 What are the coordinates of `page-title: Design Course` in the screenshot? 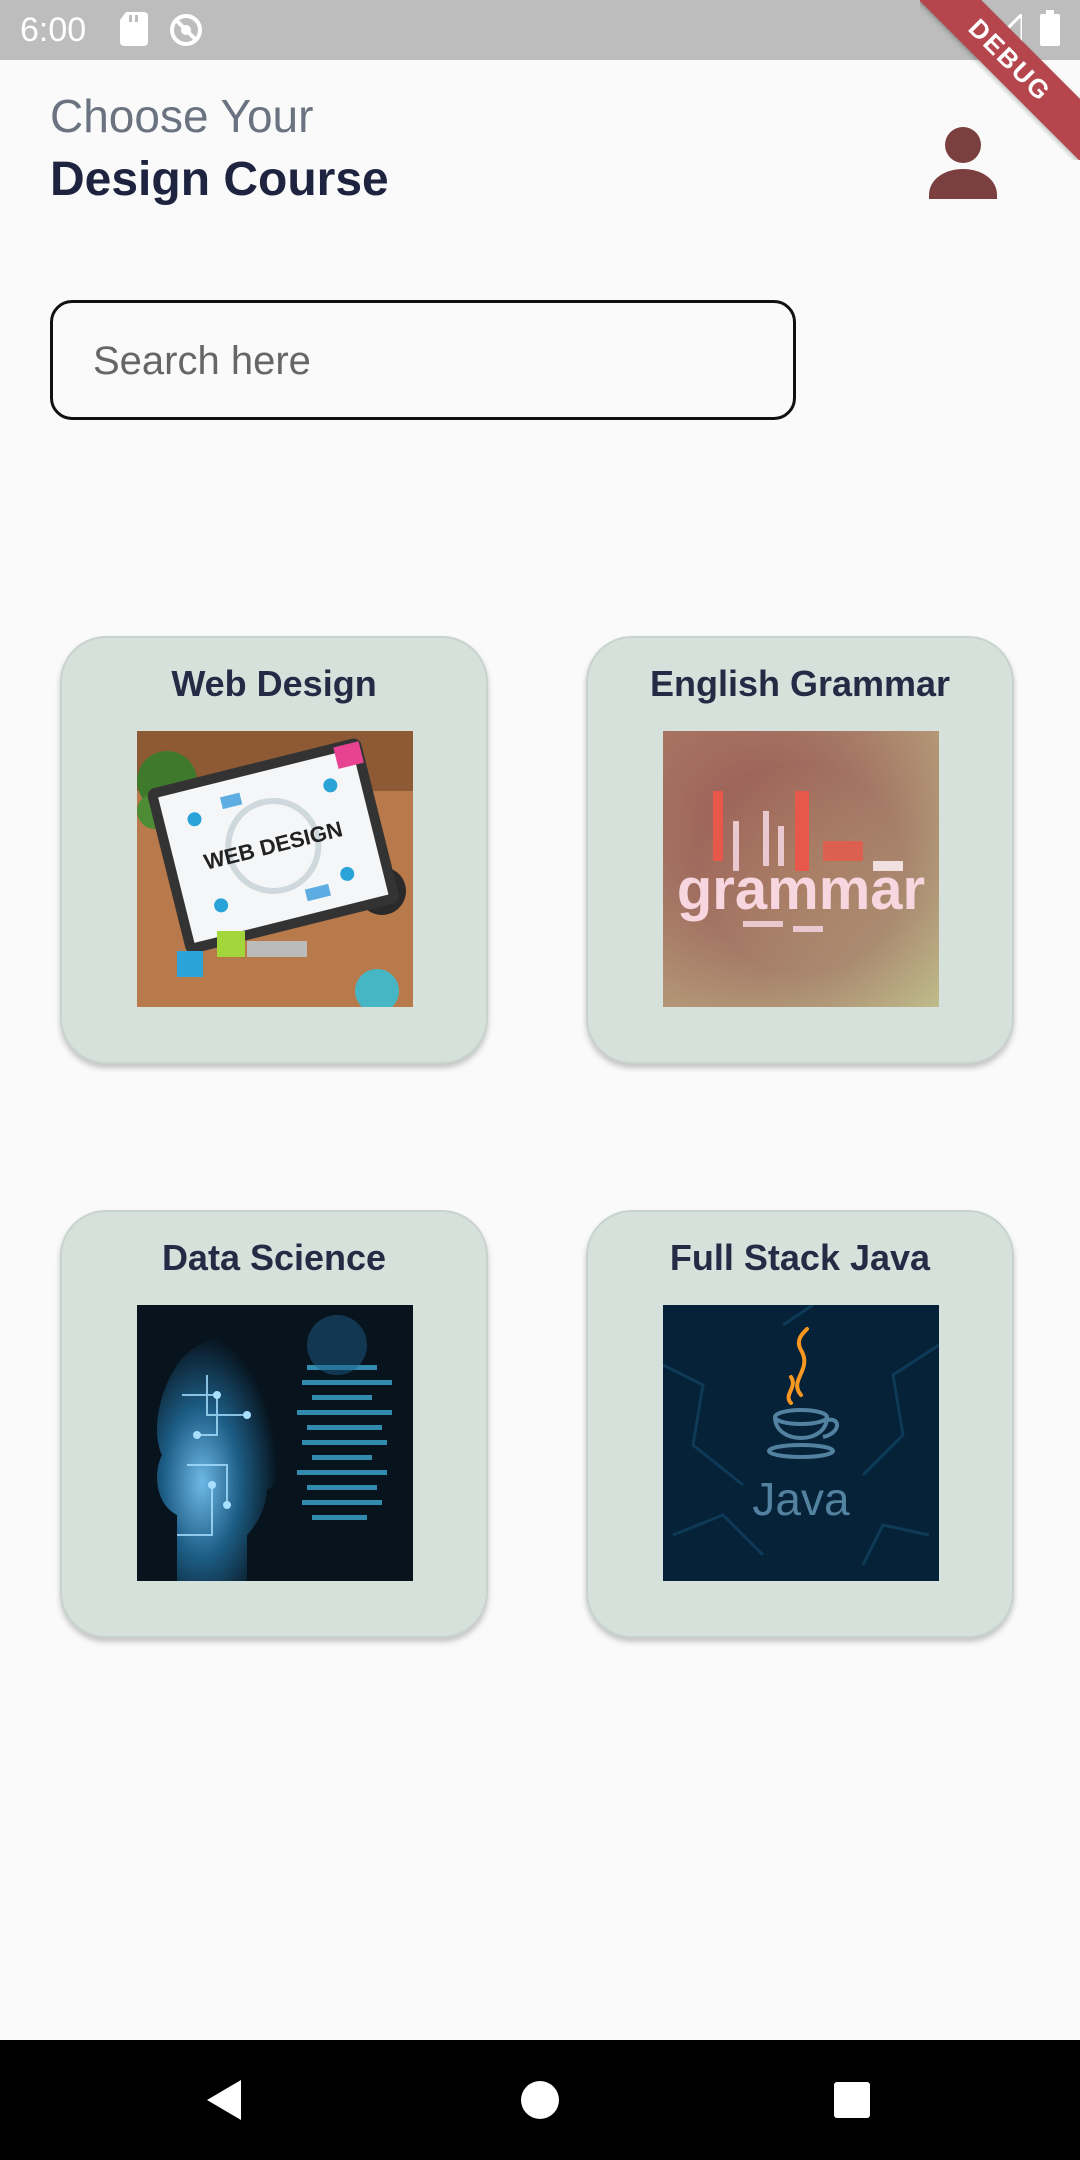 It's located at (219, 179).